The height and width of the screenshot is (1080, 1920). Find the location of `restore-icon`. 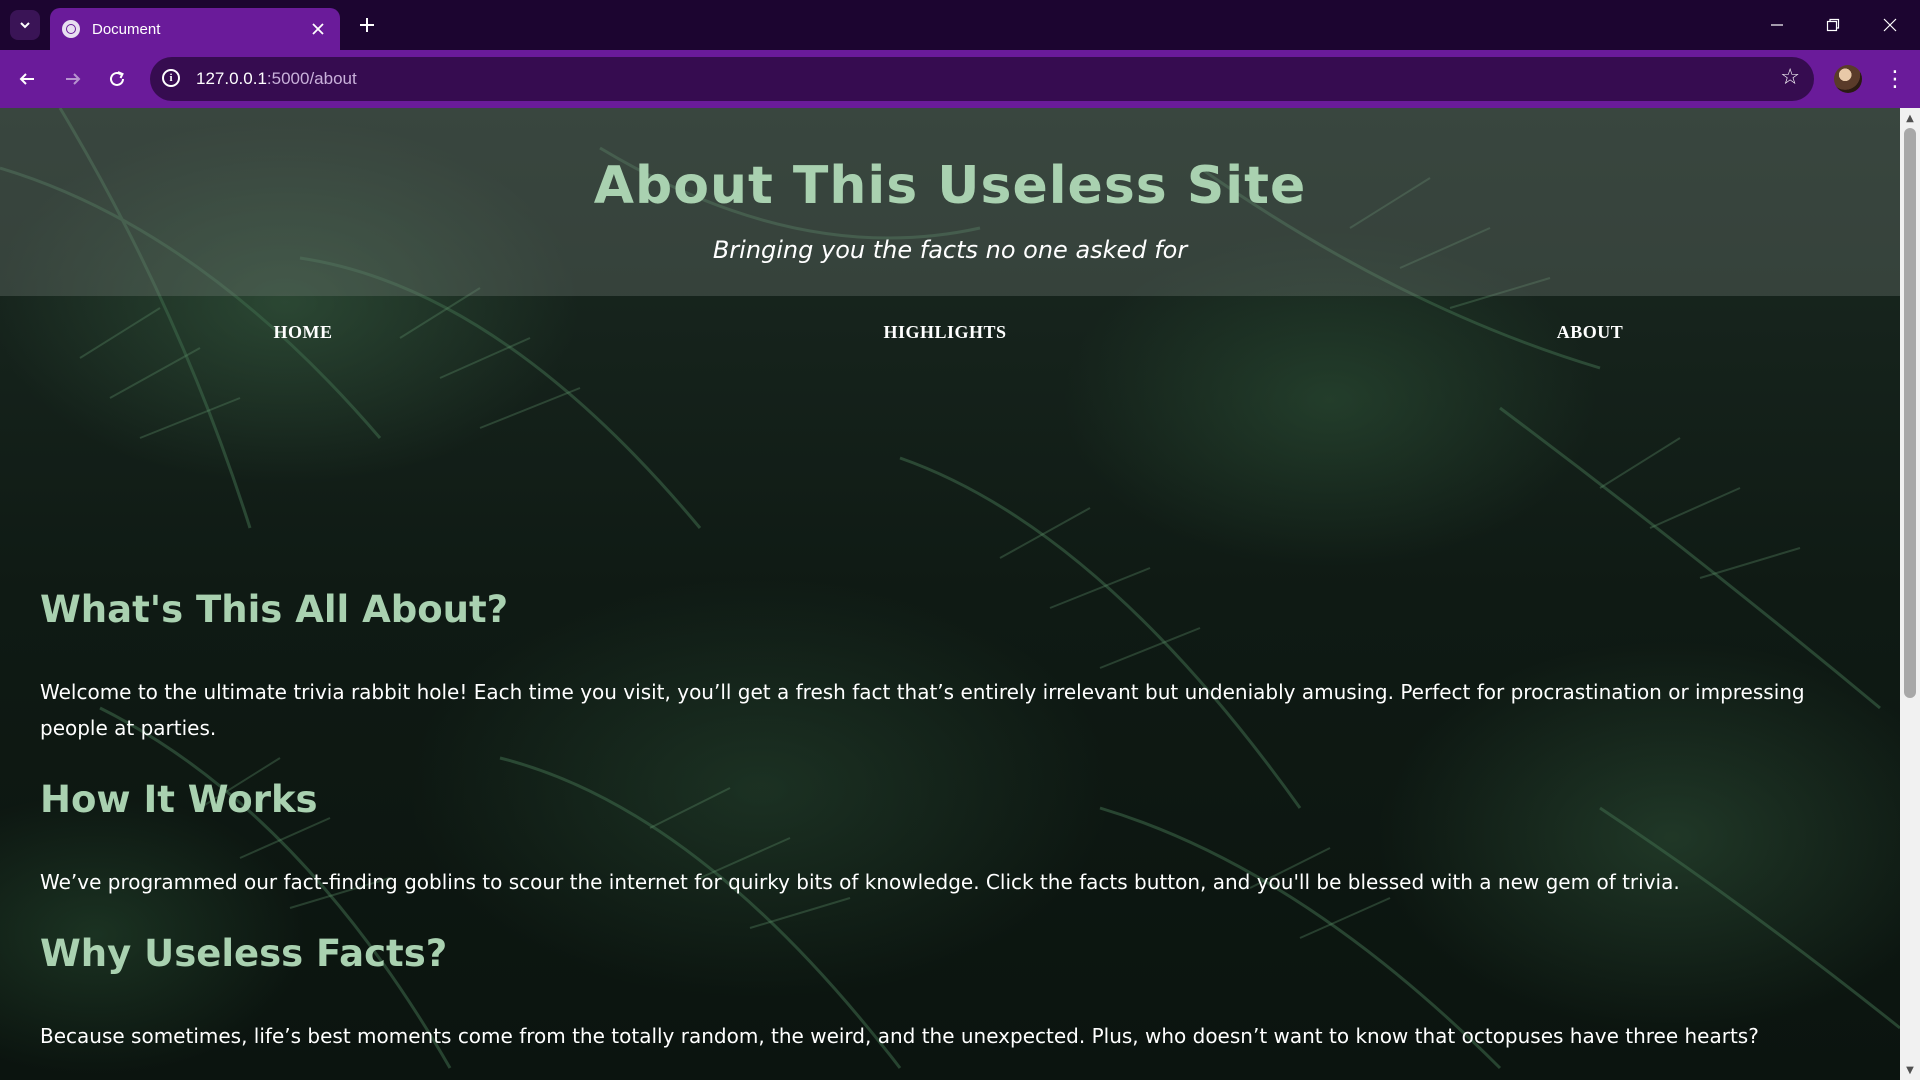

restore-icon is located at coordinates (1833, 25).